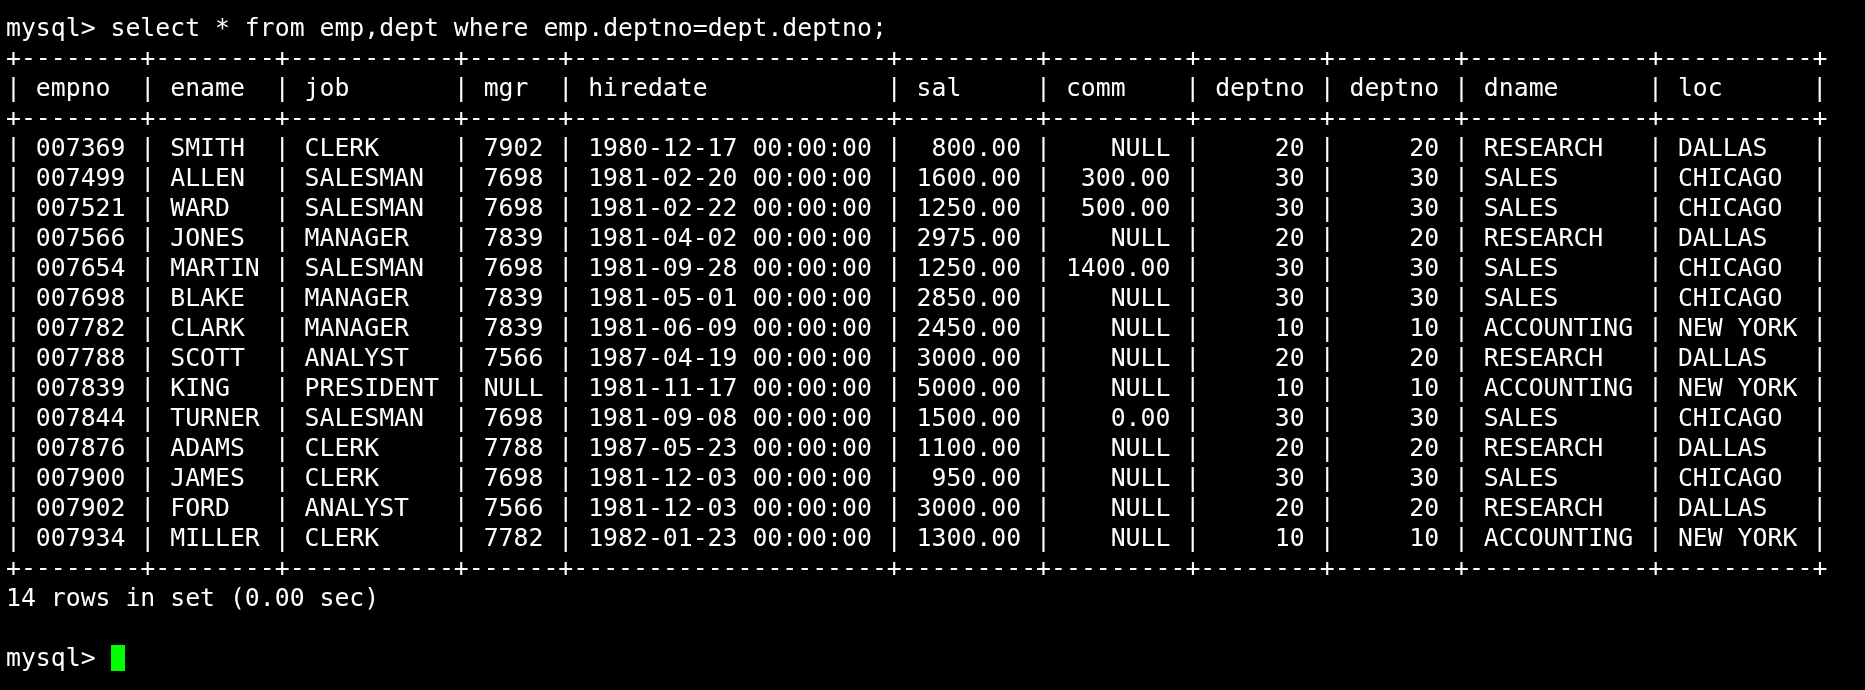 The image size is (1865, 690). I want to click on table-cell-text: 1250.00, so click(969, 268).